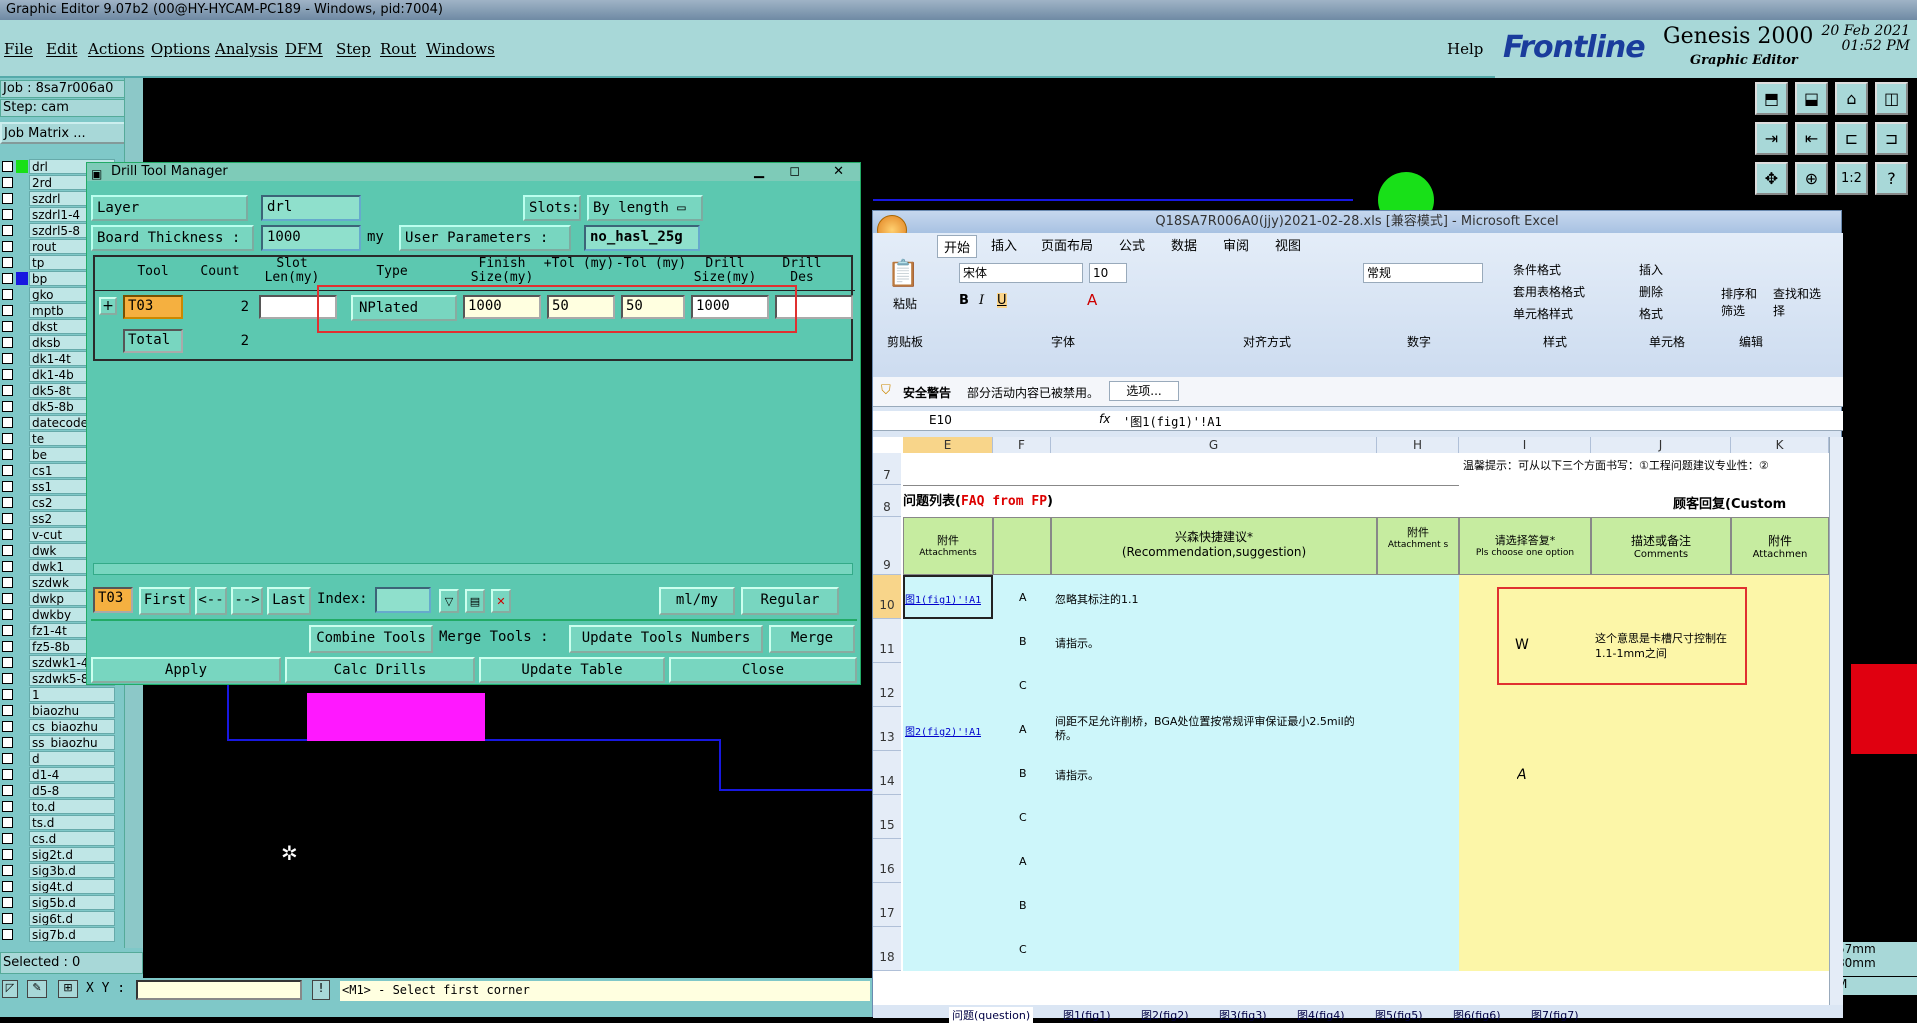  What do you see at coordinates (1771, 98) in the screenshot?
I see `tool-save-icon: ⬒` at bounding box center [1771, 98].